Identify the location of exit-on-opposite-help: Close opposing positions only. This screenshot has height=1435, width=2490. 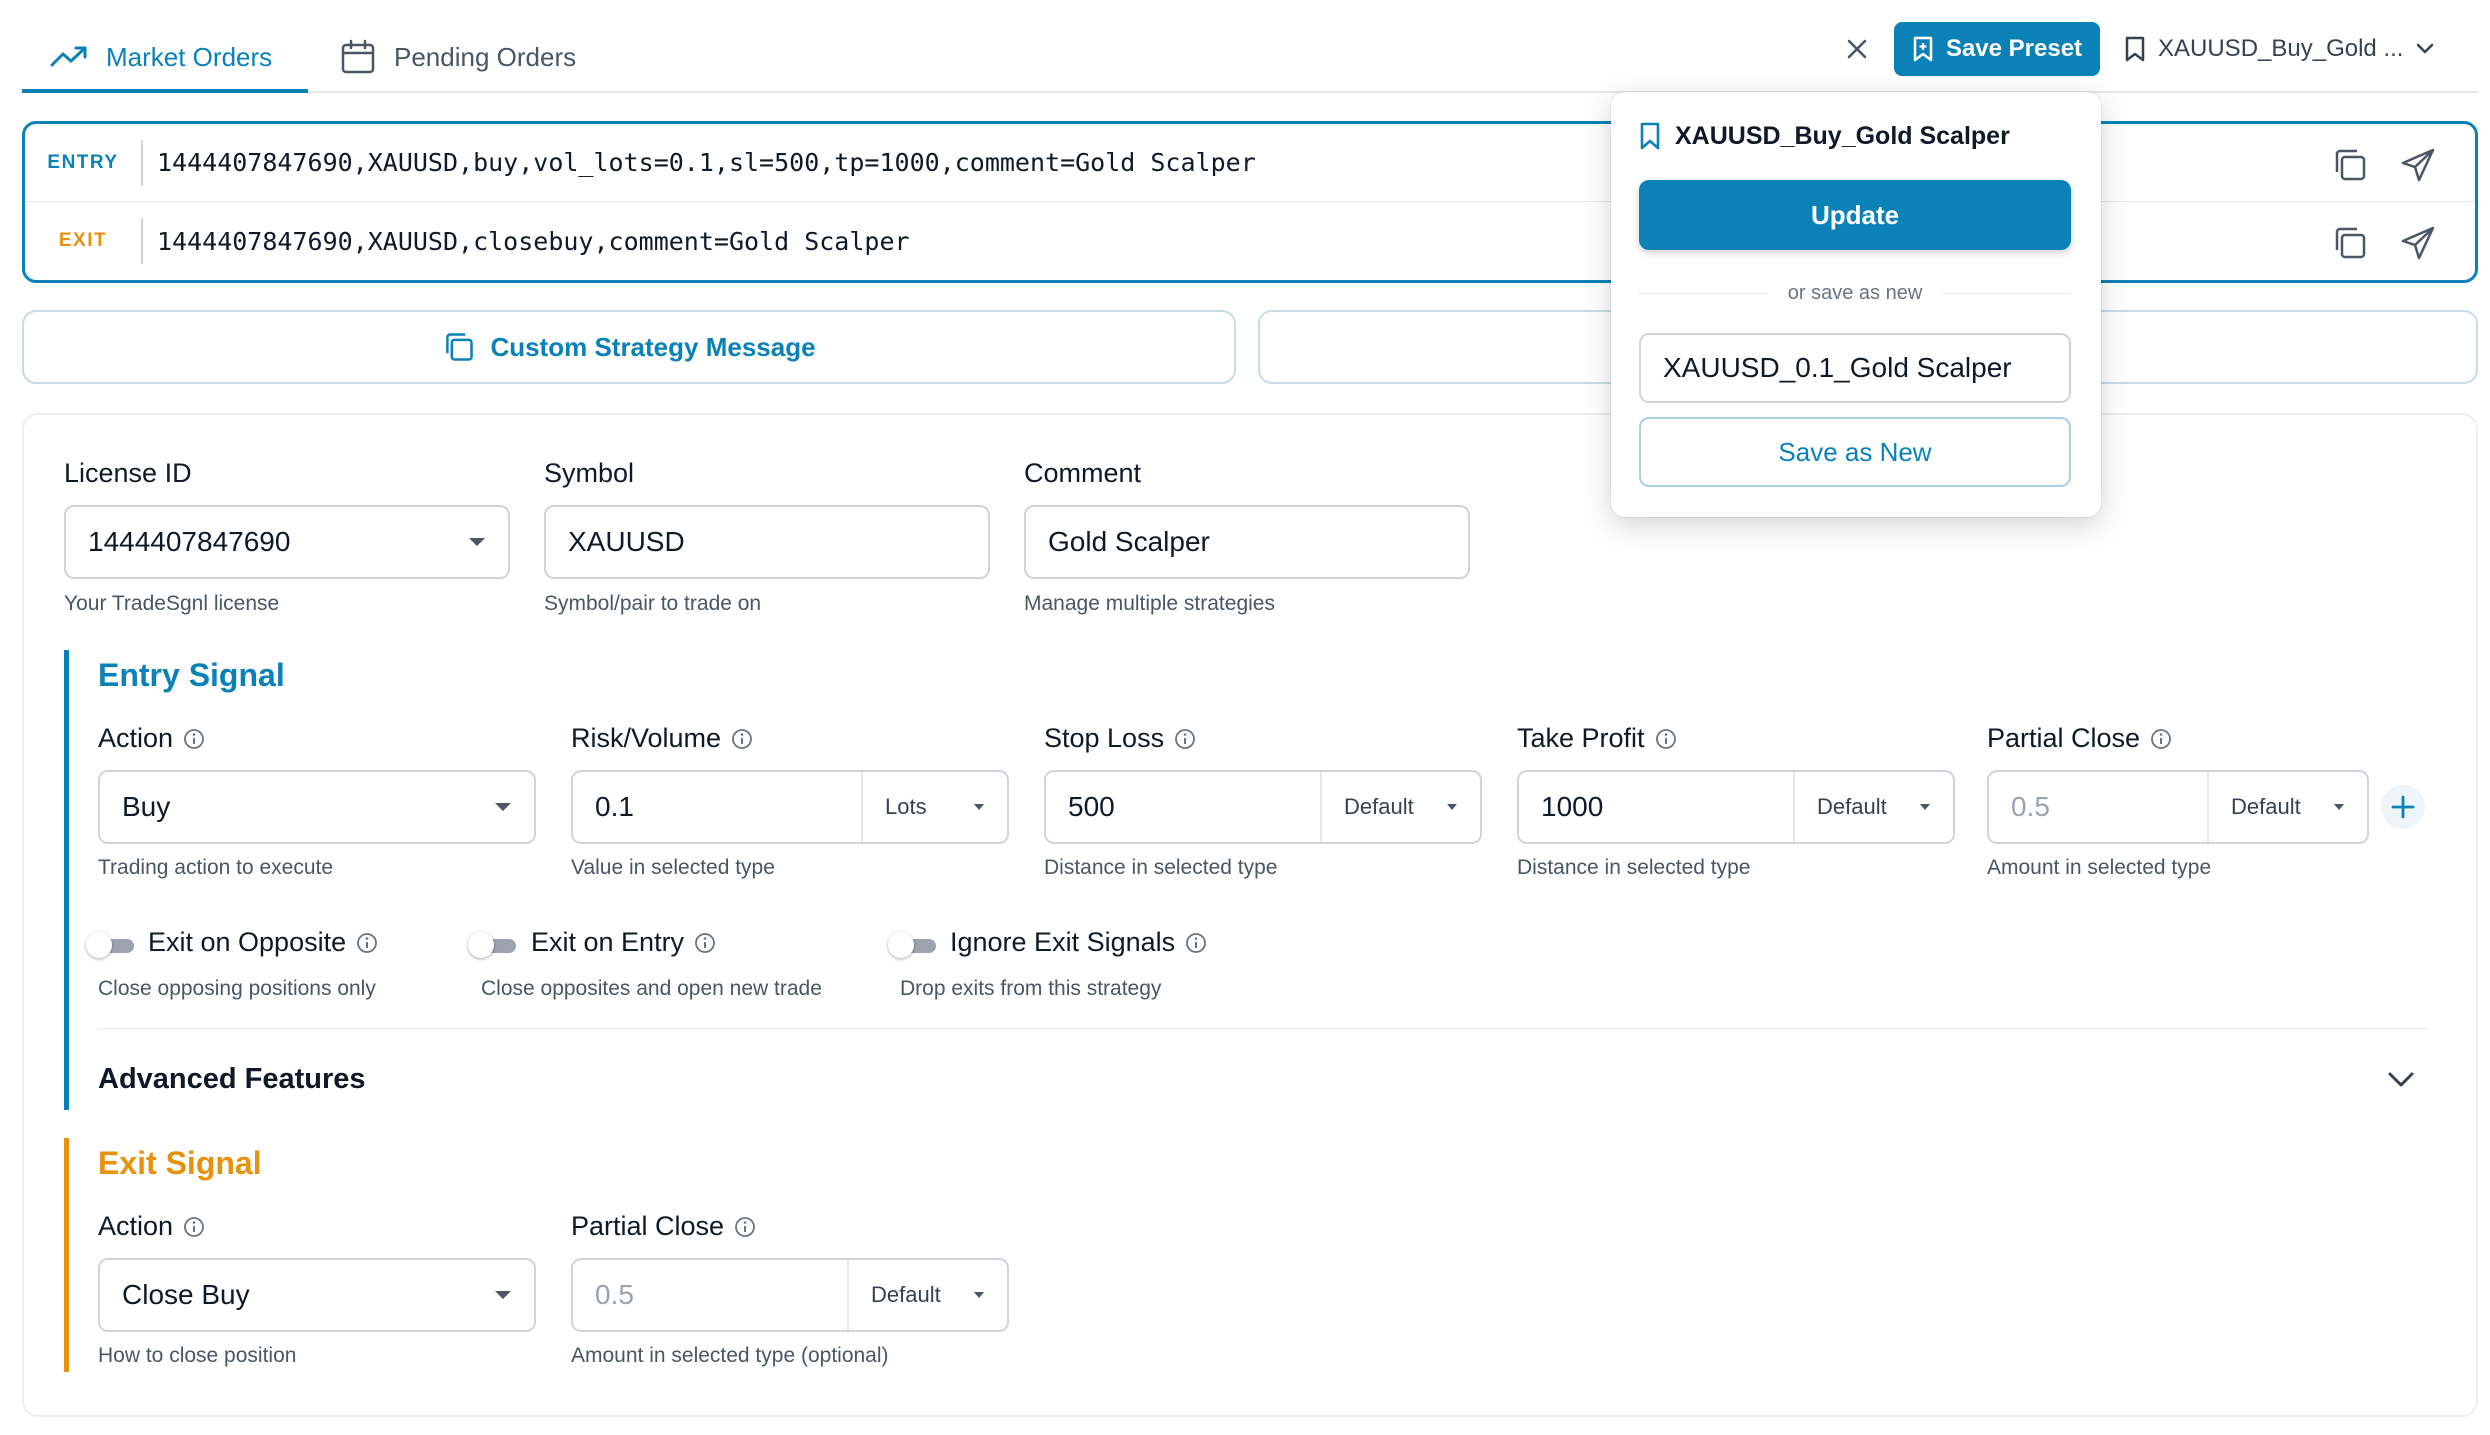
(237, 988).